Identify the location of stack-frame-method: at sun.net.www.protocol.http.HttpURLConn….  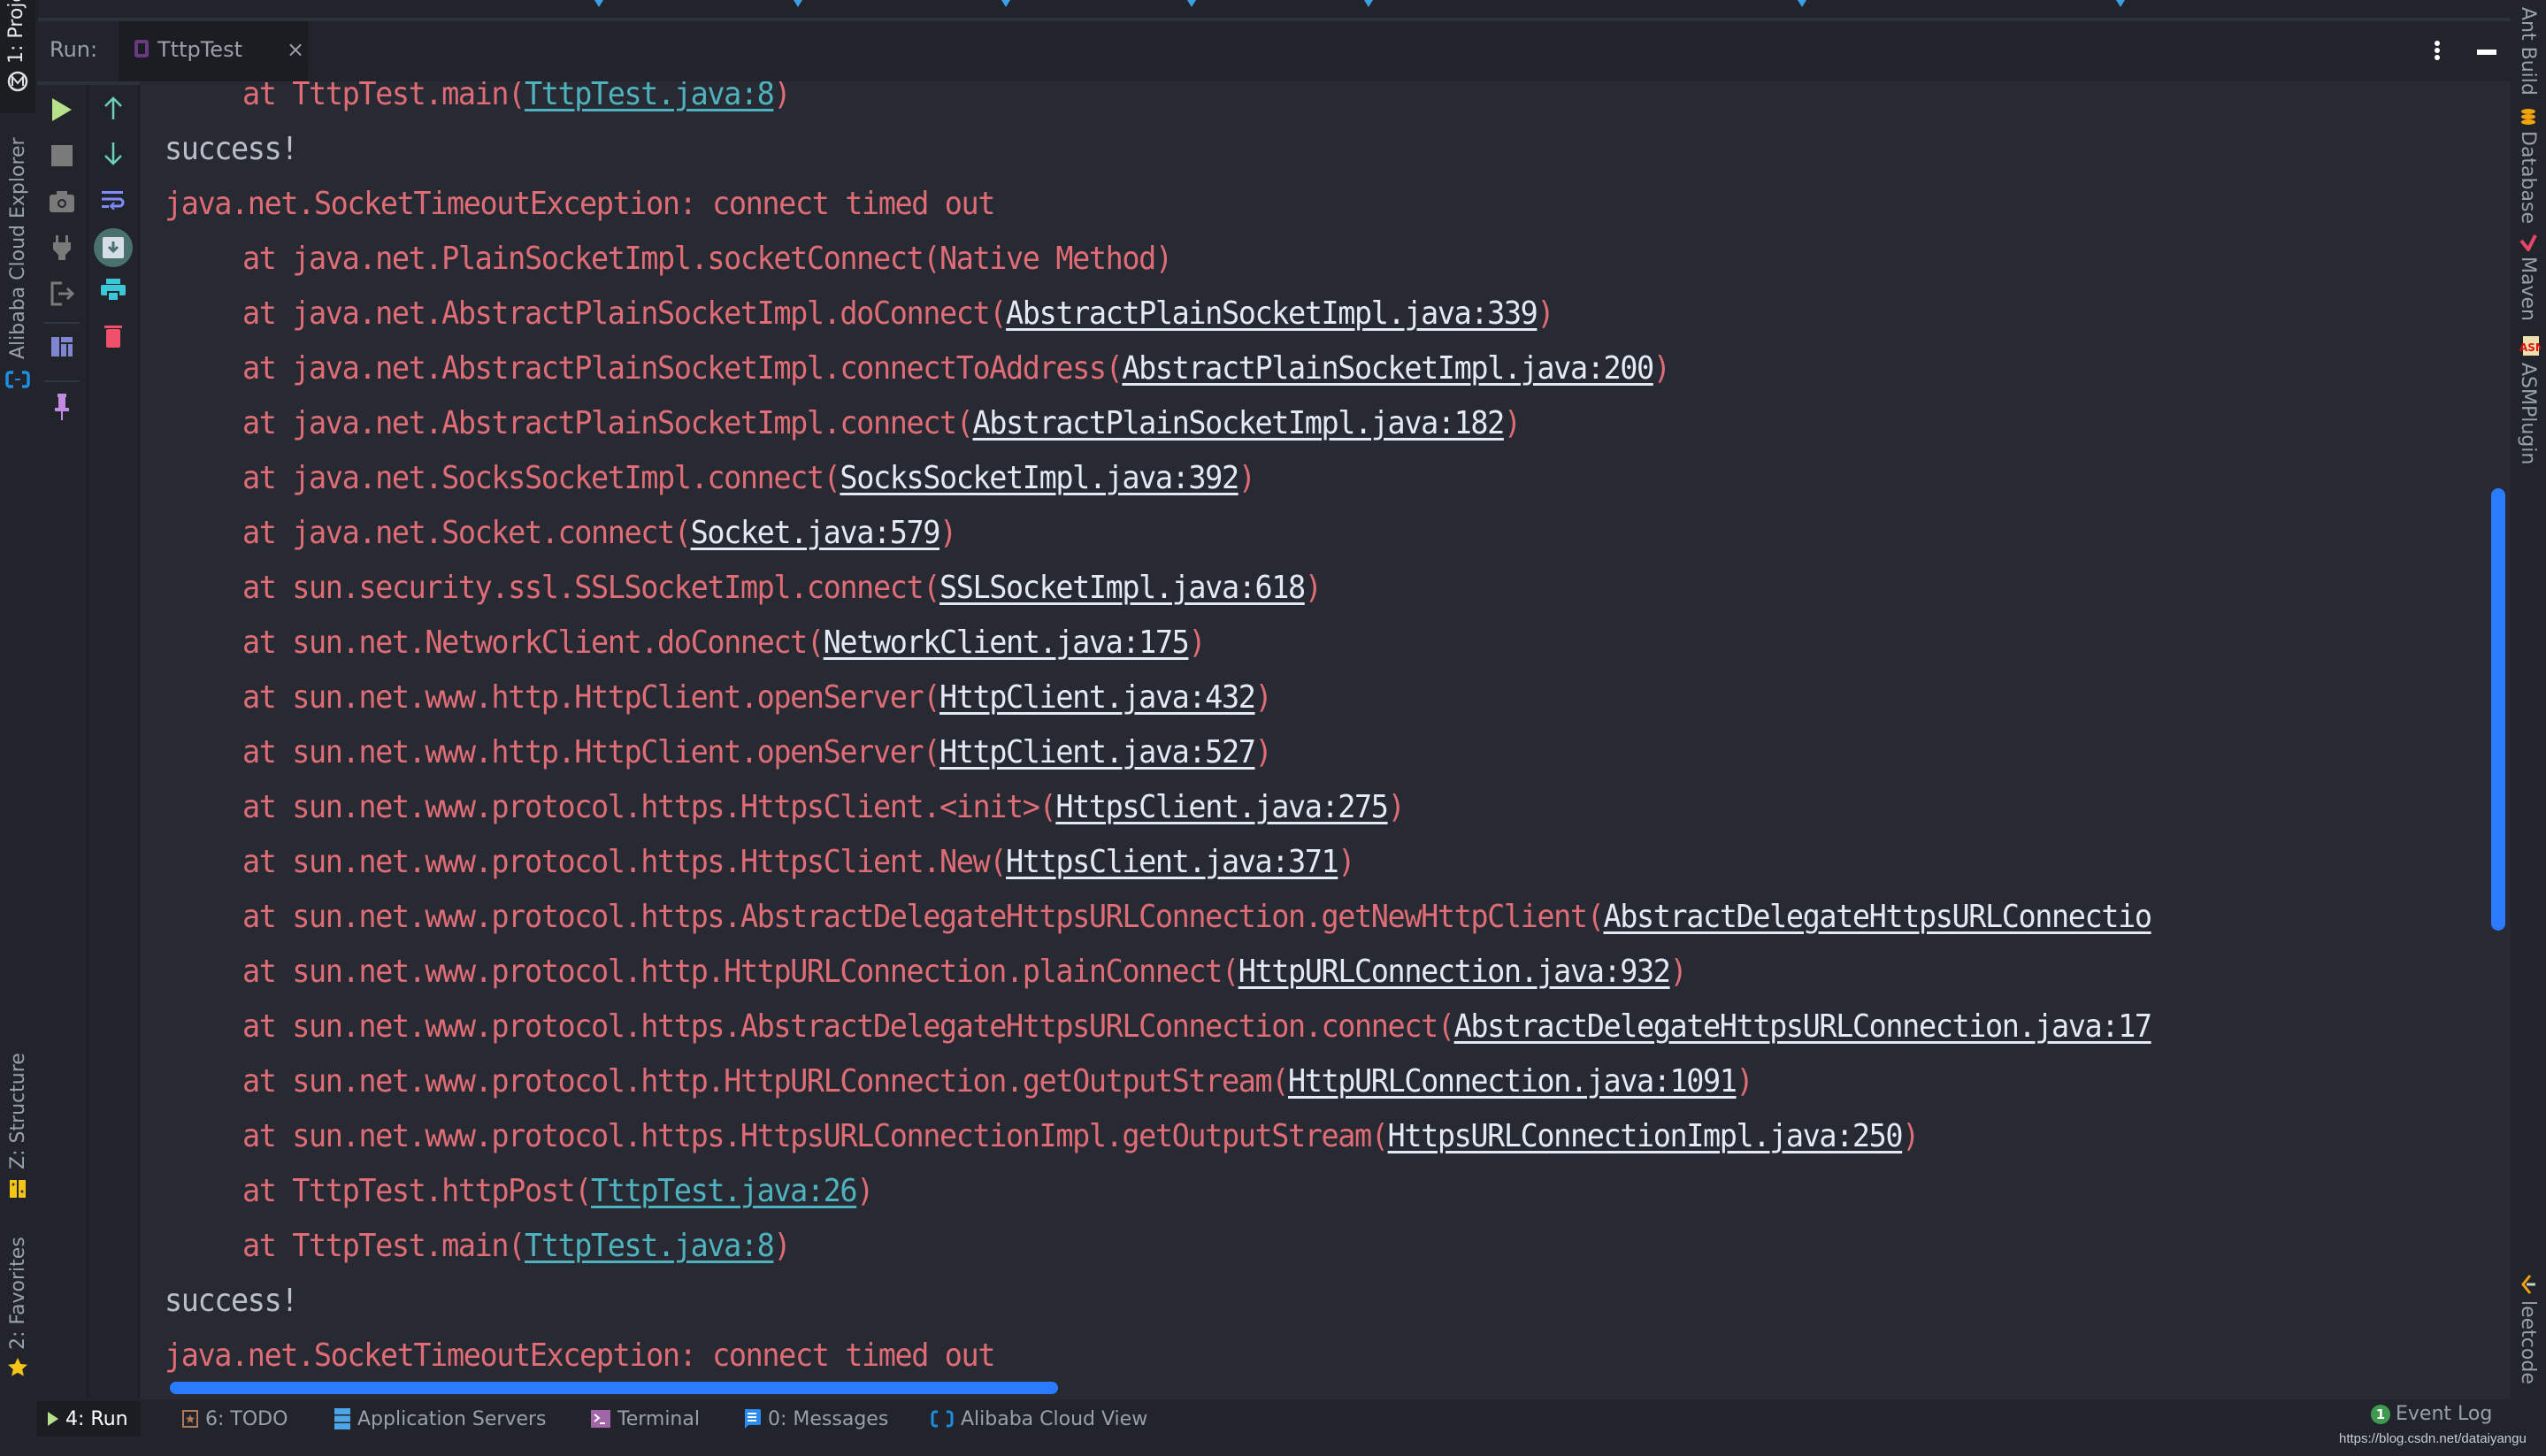
(740, 972).